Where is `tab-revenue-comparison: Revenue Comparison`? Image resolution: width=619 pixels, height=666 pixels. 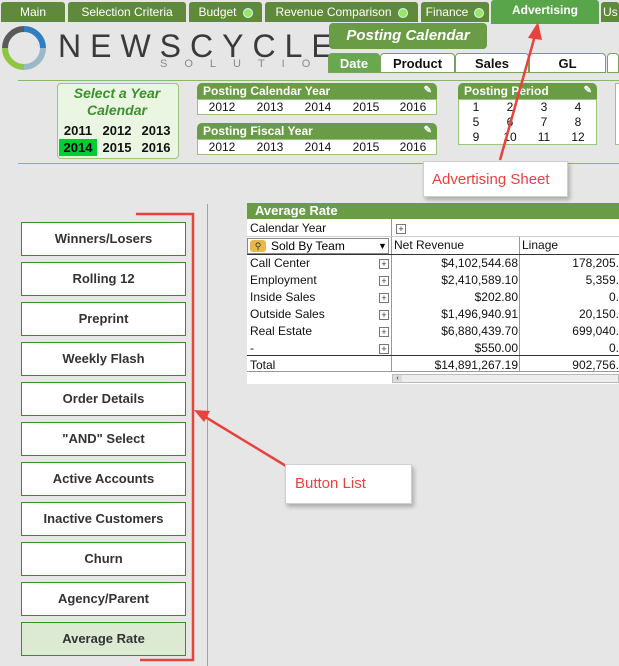 tab-revenue-comparison: Revenue Comparison is located at coordinates (341, 12).